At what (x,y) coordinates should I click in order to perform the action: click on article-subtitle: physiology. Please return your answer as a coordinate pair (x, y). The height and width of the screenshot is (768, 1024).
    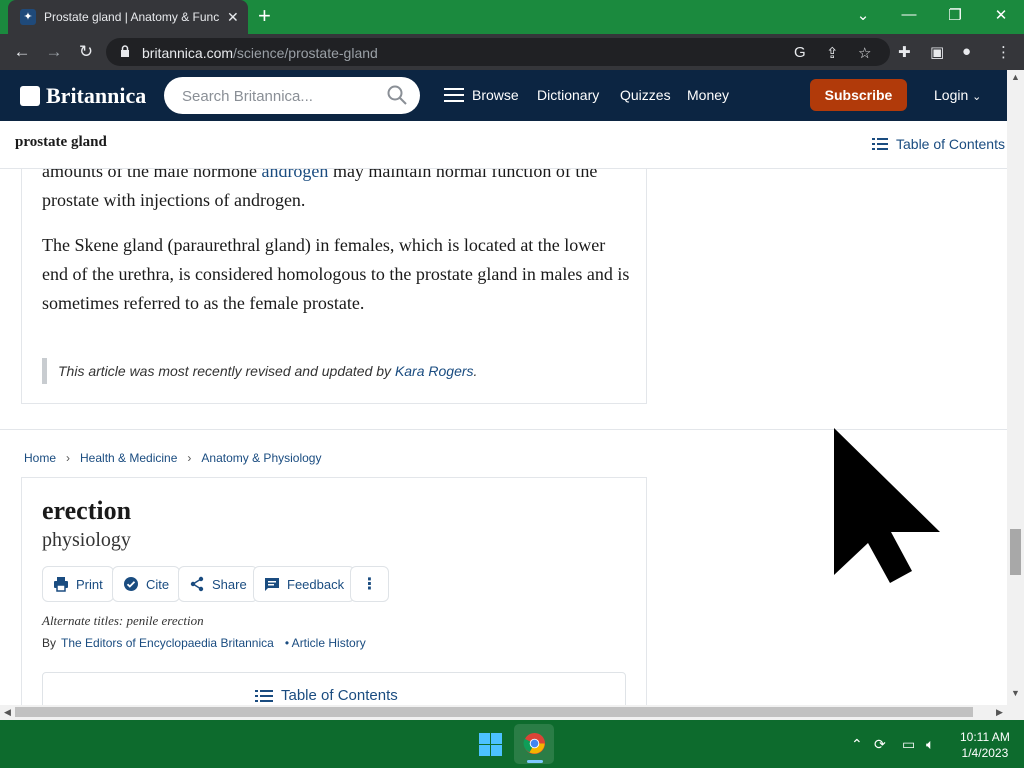
    Looking at the image, I should click on (86, 540).